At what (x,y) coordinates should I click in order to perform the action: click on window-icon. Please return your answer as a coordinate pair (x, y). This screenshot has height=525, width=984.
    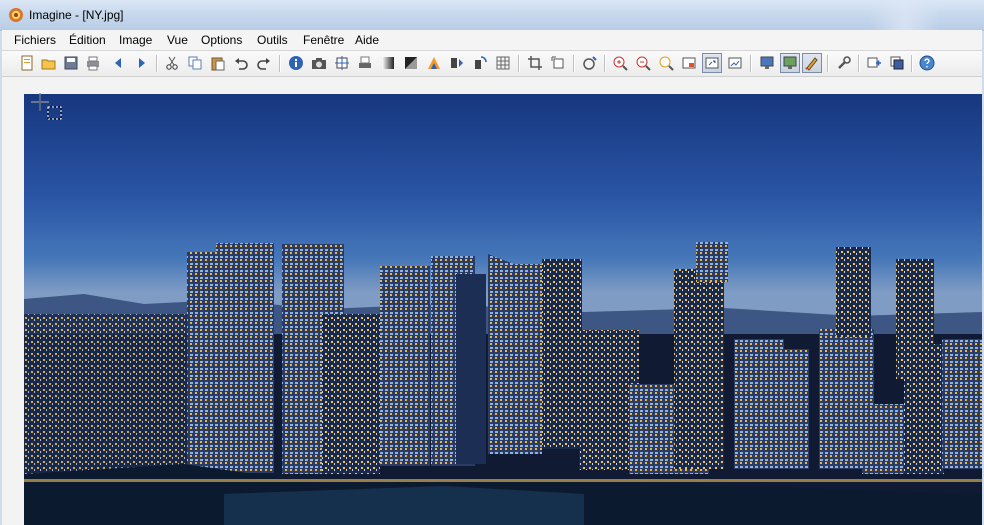
    Looking at the image, I should click on (689, 63).